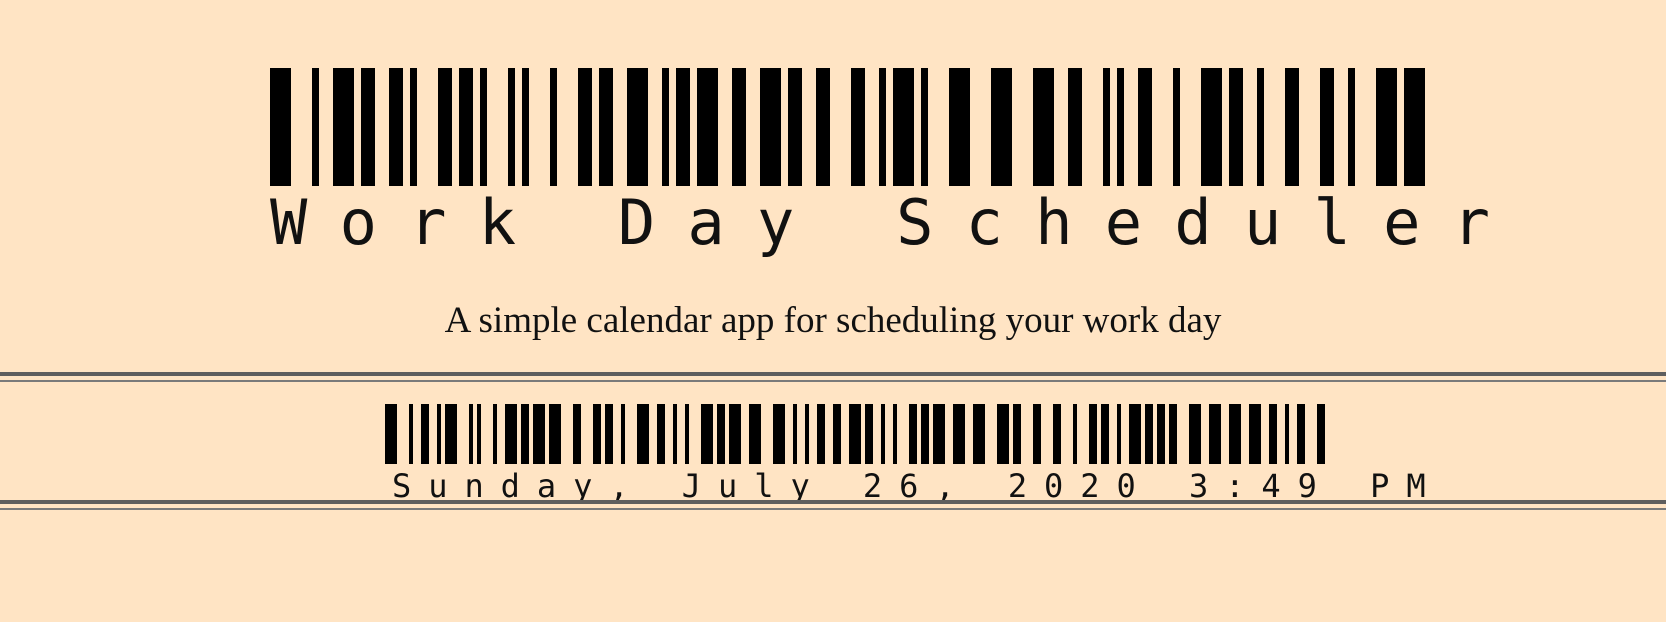 The image size is (1666, 622). Describe the element at coordinates (896, 222) in the screenshot. I see `page-title: Work Day Scheduler` at that location.